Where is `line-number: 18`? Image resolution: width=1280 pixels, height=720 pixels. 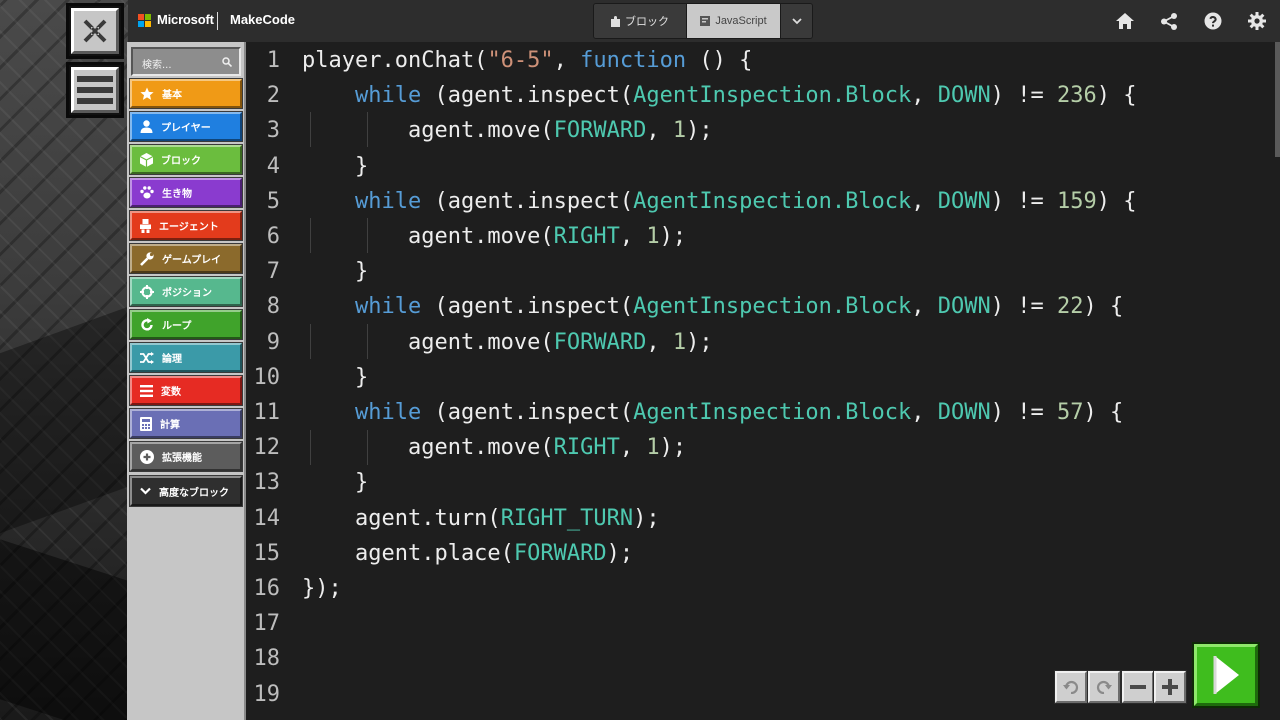
line-number: 18 is located at coordinates (267, 659).